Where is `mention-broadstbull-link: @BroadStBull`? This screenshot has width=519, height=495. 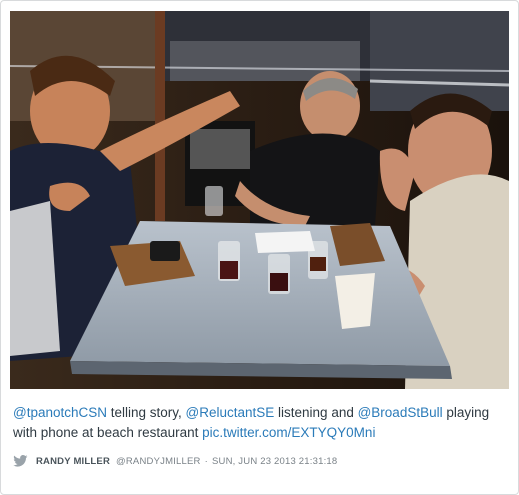 mention-broadstbull-link: @BroadStBull is located at coordinates (400, 412).